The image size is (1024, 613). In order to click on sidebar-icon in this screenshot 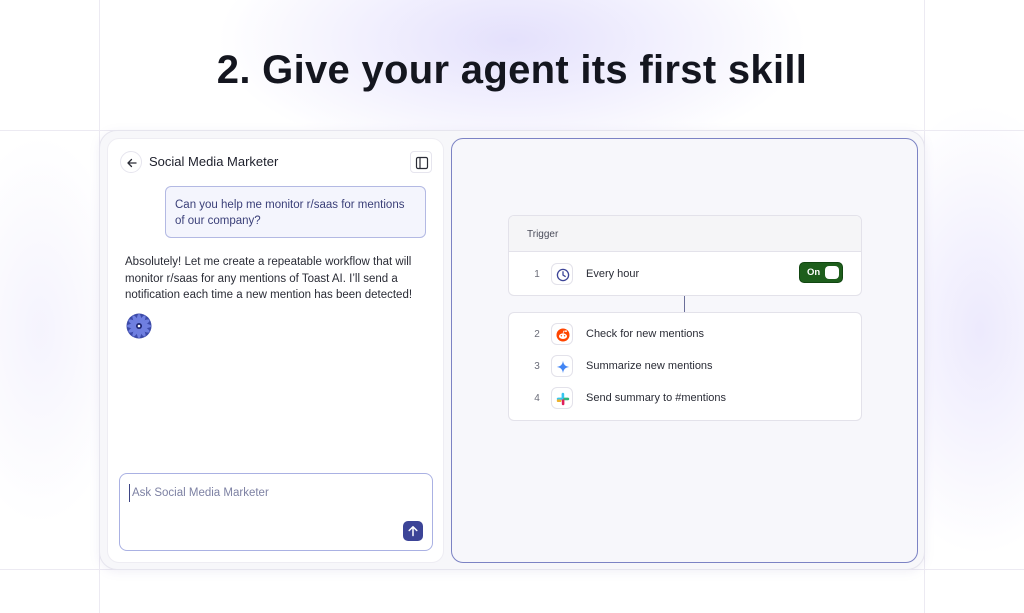, I will do `click(422, 163)`.